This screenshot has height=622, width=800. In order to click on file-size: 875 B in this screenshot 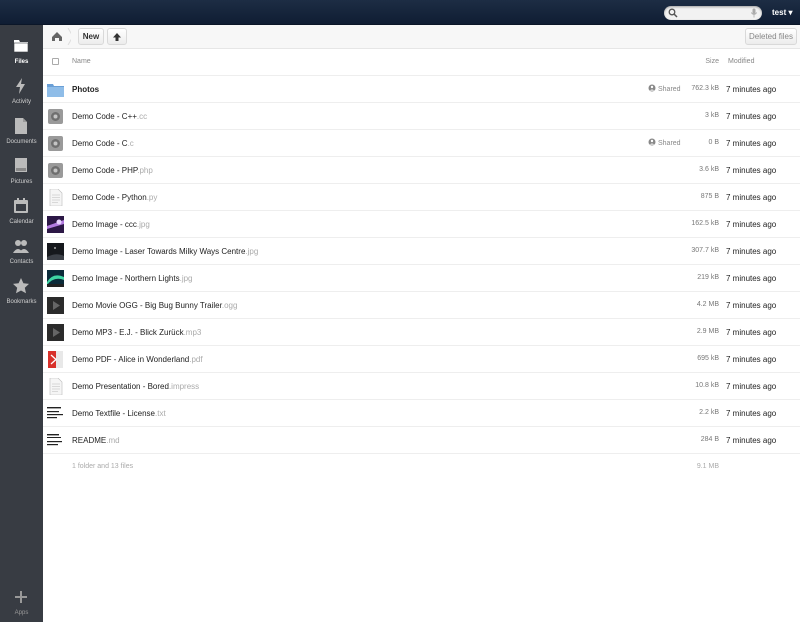, I will do `click(709, 196)`.